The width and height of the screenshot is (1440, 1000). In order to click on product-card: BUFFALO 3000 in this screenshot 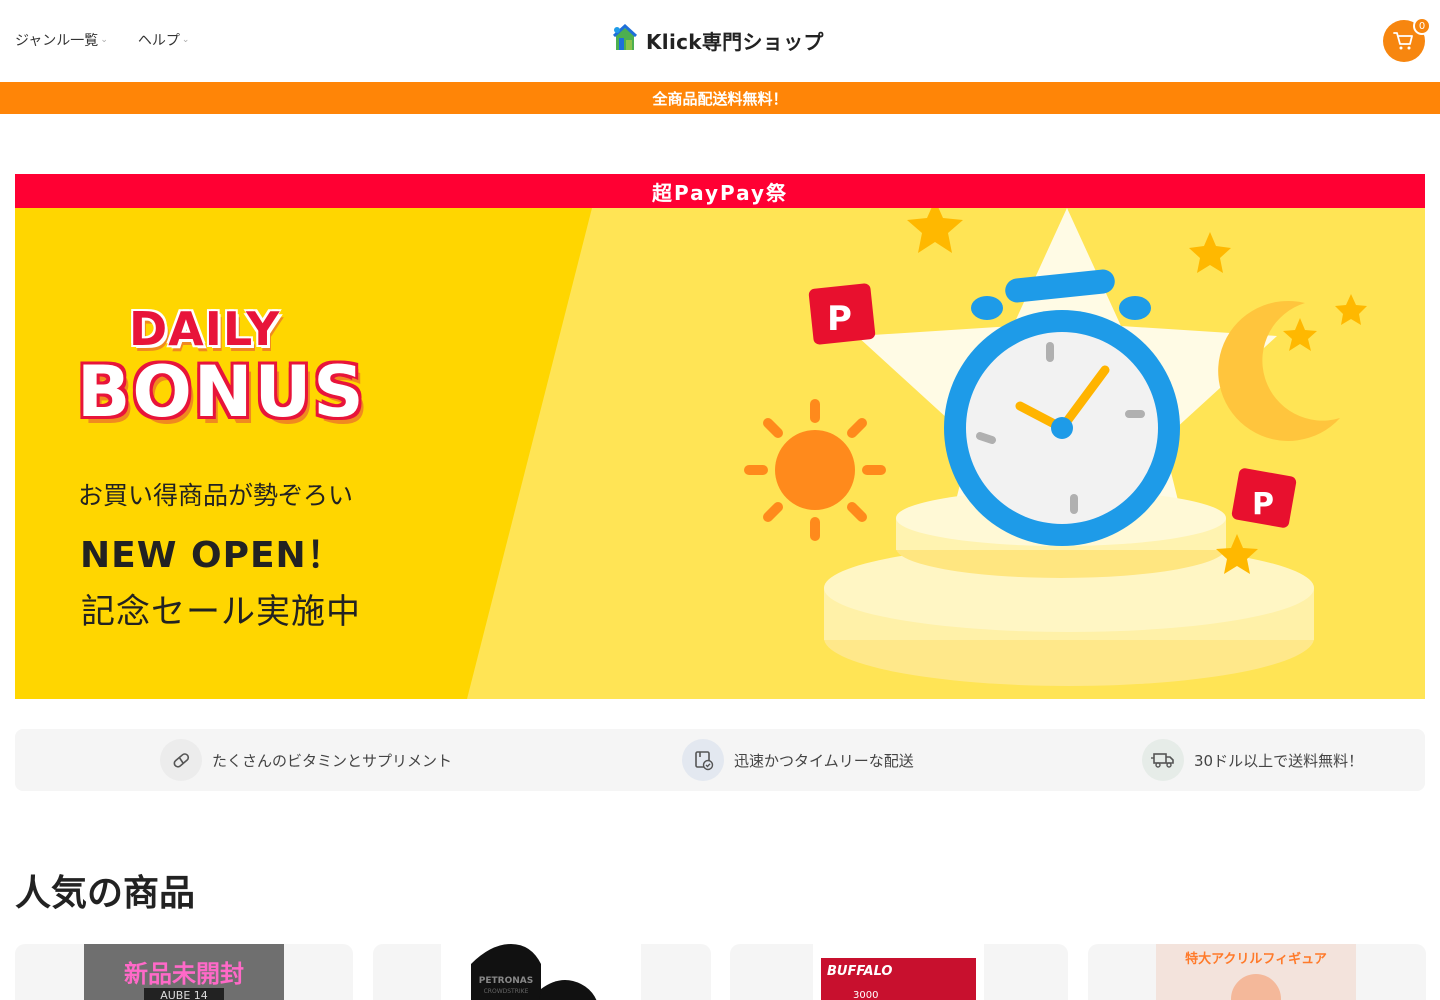, I will do `click(899, 972)`.